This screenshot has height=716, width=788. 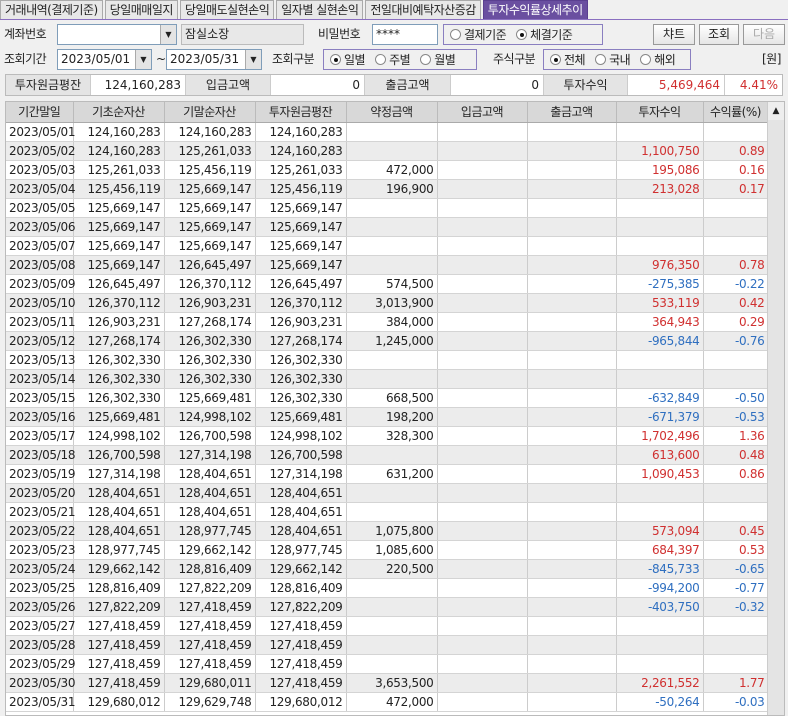 What do you see at coordinates (141, 10) in the screenshot?
I see `tab-1: 당일매매일지` at bounding box center [141, 10].